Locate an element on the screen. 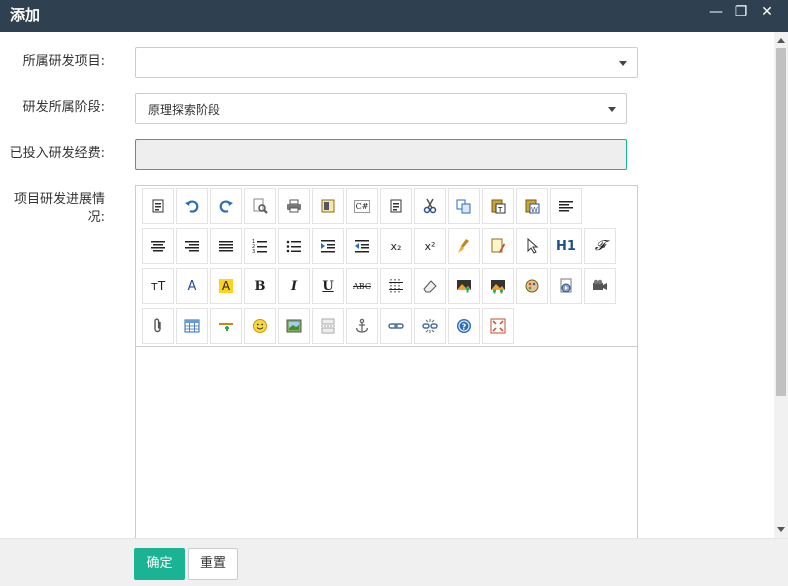 This screenshot has height=586, width=788. justify-button is located at coordinates (226, 246).